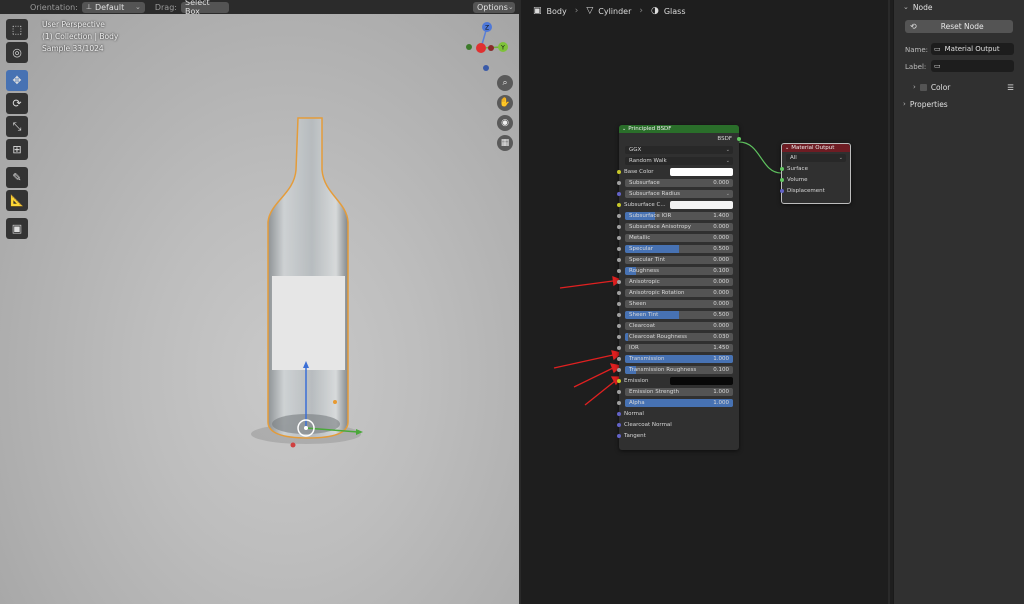 The image size is (1024, 604). Describe the element at coordinates (481, 48) in the screenshot. I see `axis-x-icon` at that location.